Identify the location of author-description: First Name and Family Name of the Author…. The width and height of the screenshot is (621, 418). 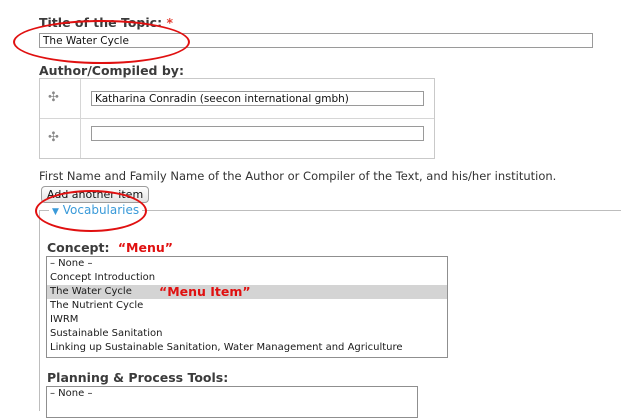
(298, 176).